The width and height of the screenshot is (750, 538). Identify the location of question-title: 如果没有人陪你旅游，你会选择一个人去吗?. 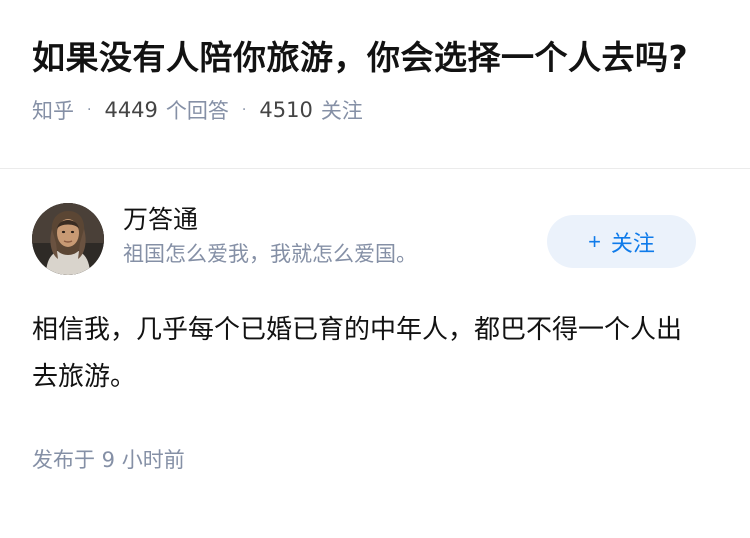
(375, 57).